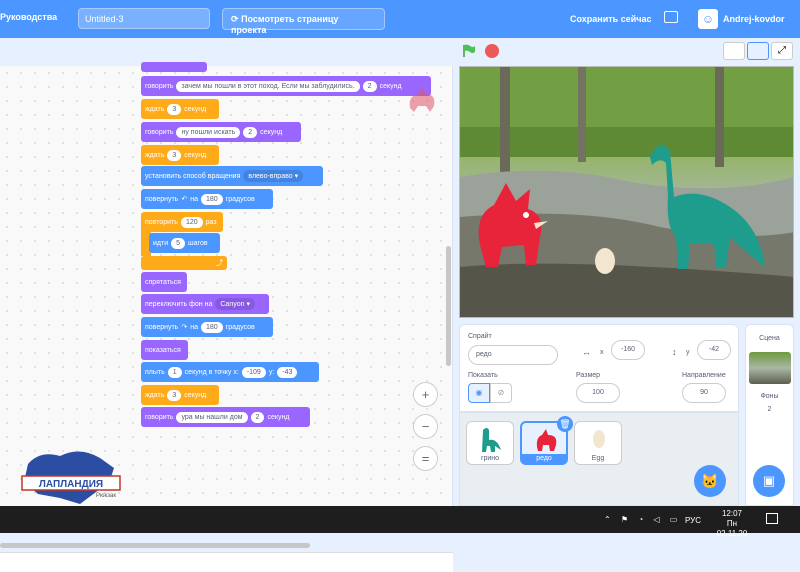 The height and width of the screenshot is (572, 800). I want to click on x-arrow-icon: ↔, so click(586, 352).